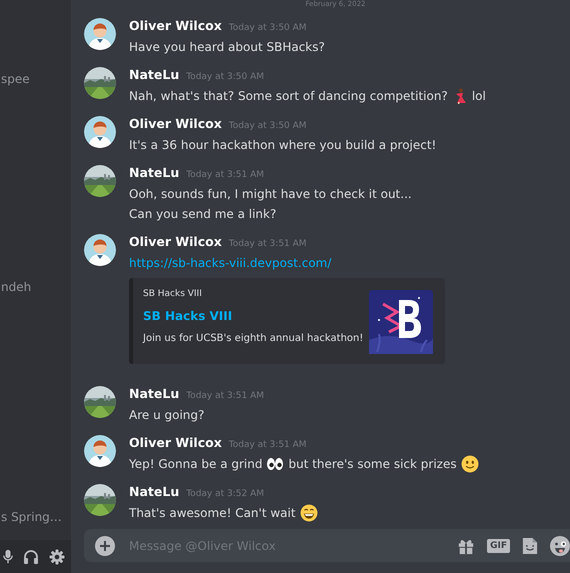 The width and height of the screenshot is (570, 573). Describe the element at coordinates (227, 47) in the screenshot. I see `message-text: Have you heard about SBHacks?` at that location.